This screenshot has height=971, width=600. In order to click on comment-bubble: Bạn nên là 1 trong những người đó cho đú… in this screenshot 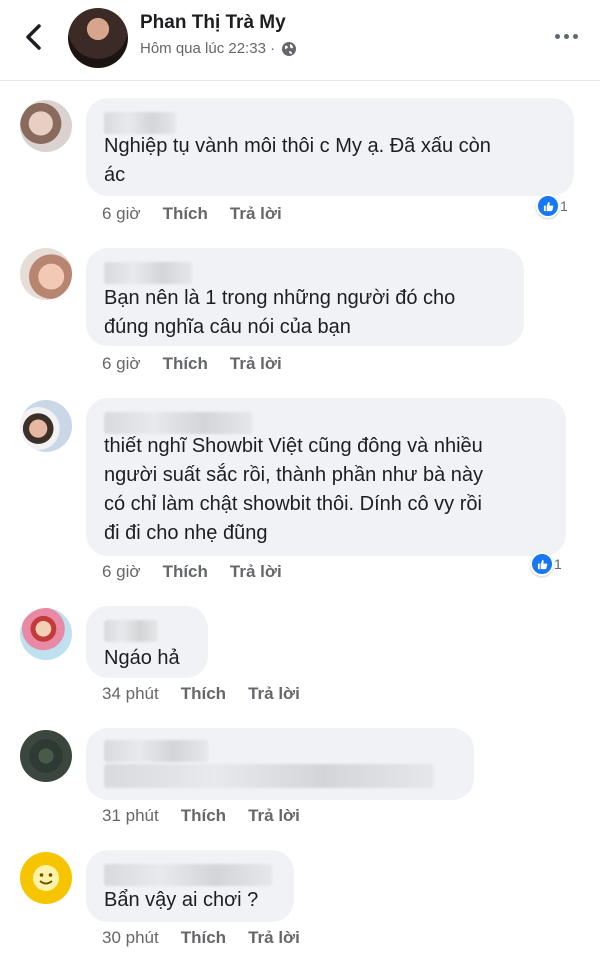, I will do `click(305, 297)`.